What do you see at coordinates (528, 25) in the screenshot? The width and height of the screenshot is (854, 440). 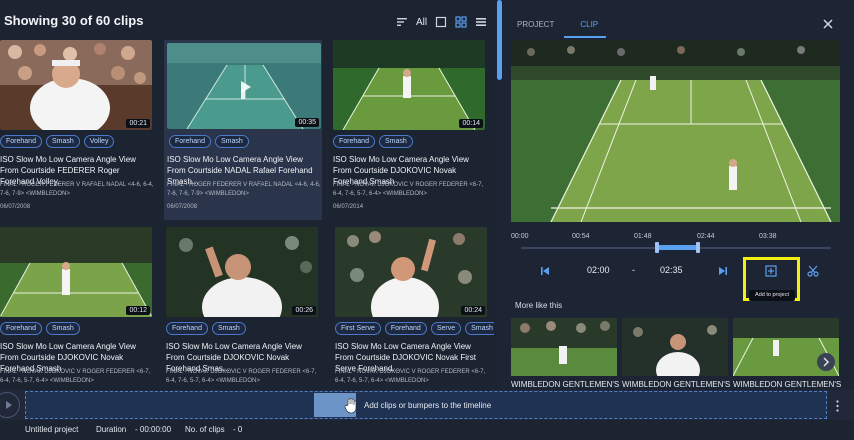 I see `tab-project: PROJECT` at bounding box center [528, 25].